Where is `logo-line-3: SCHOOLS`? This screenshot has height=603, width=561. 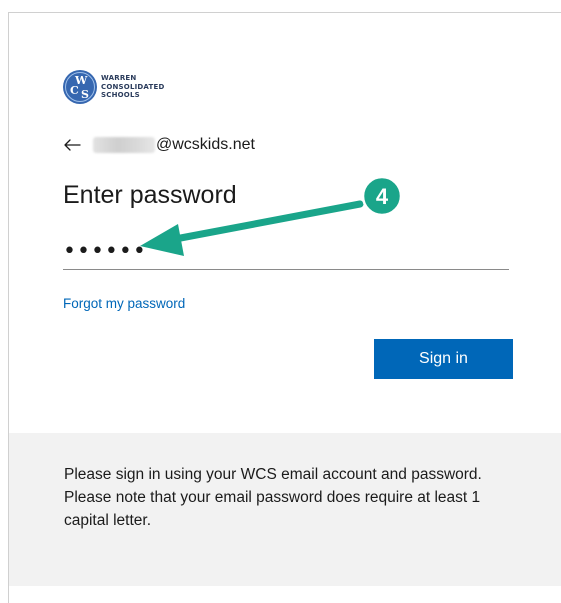
logo-line-3: SCHOOLS is located at coordinates (120, 95).